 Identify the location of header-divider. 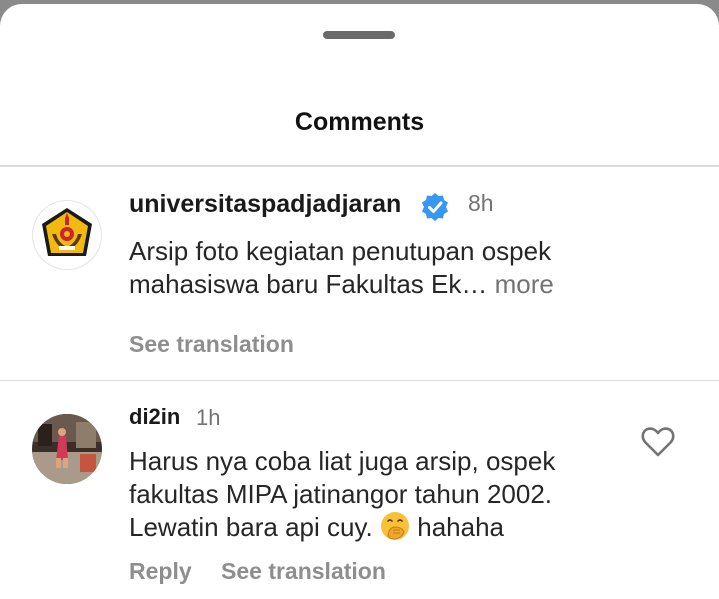
(359, 166).